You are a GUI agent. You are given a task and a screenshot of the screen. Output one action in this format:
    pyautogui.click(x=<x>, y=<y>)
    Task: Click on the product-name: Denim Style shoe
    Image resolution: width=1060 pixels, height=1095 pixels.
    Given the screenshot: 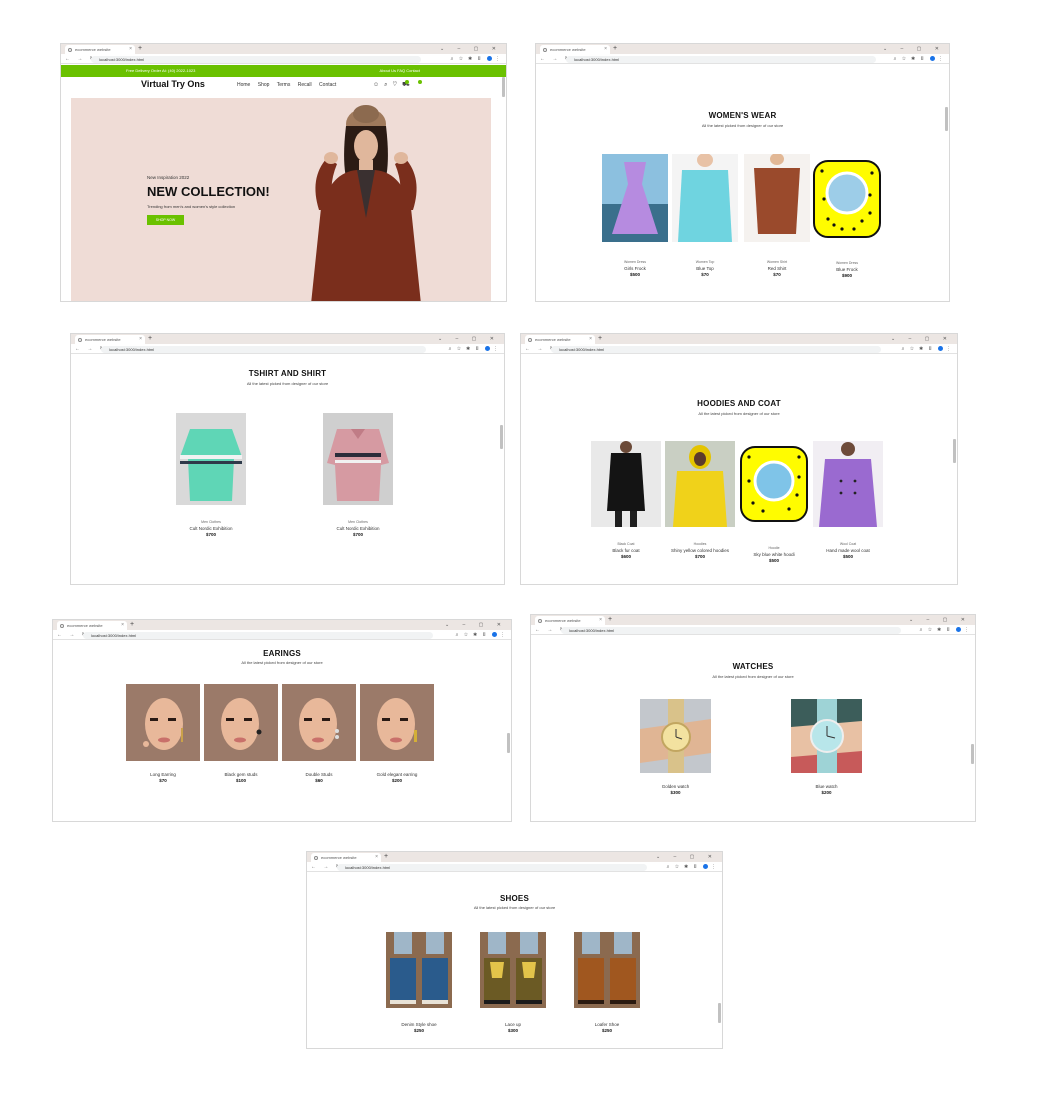 What is the action you would take?
    pyautogui.click(x=419, y=1024)
    